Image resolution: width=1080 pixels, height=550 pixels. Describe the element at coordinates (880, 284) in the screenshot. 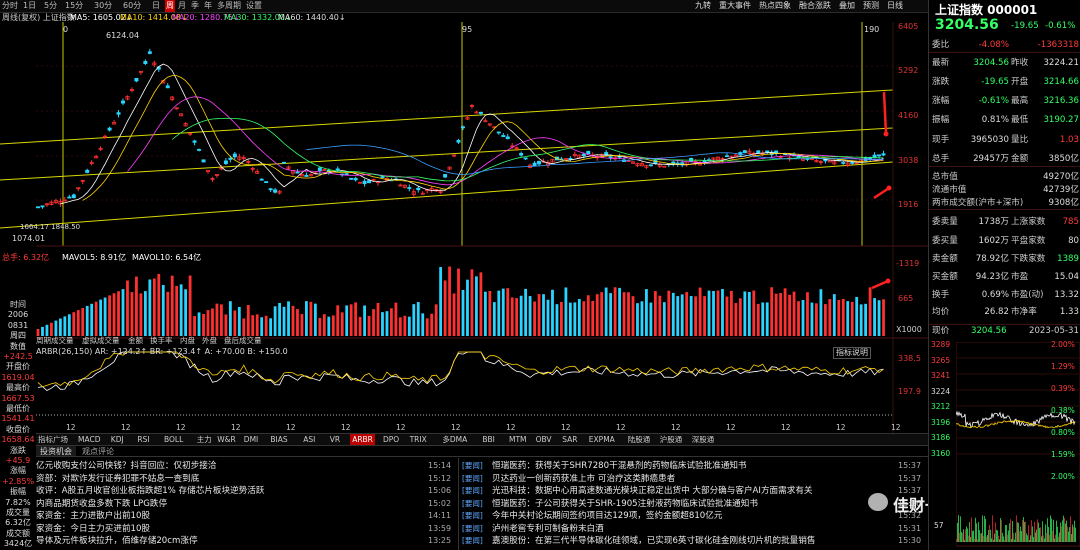

I see `red-arrow` at that location.